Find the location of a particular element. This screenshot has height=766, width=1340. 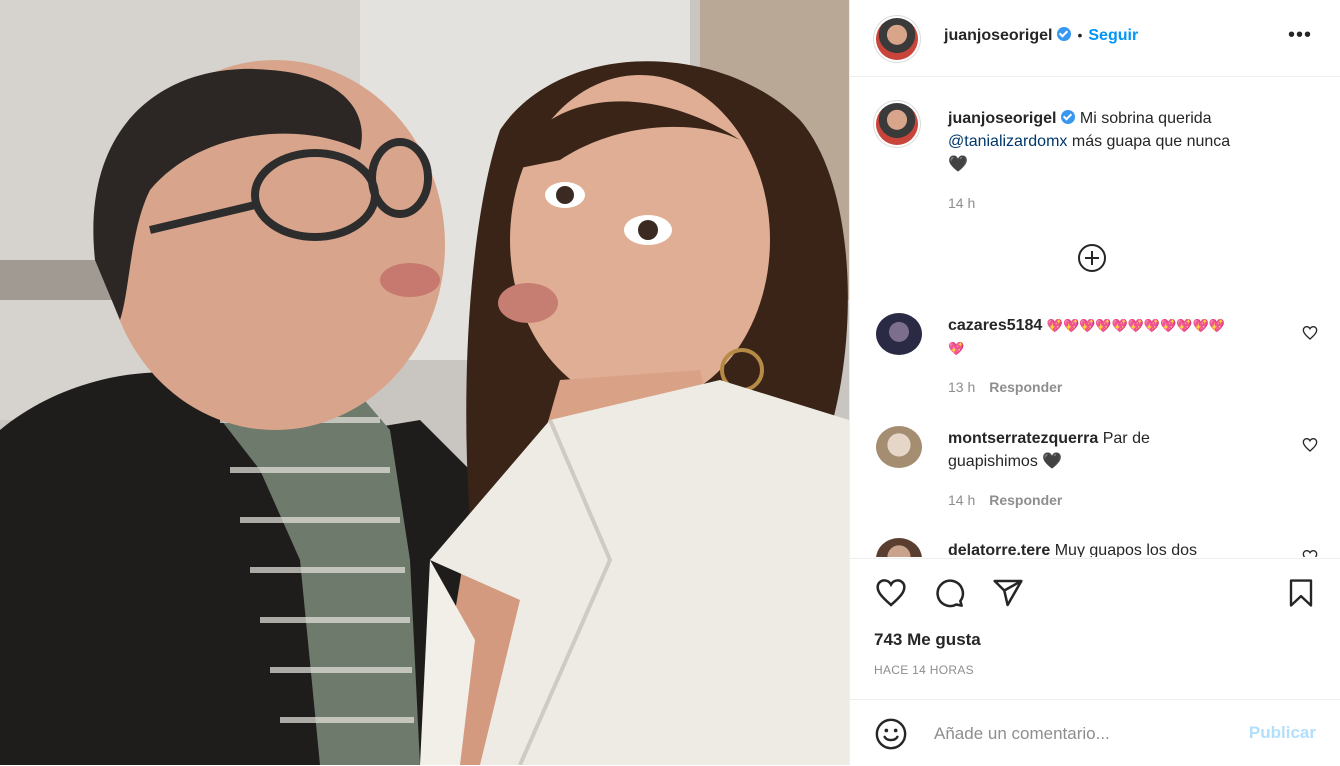

comment-username: delatorre.tere is located at coordinates (999, 549).